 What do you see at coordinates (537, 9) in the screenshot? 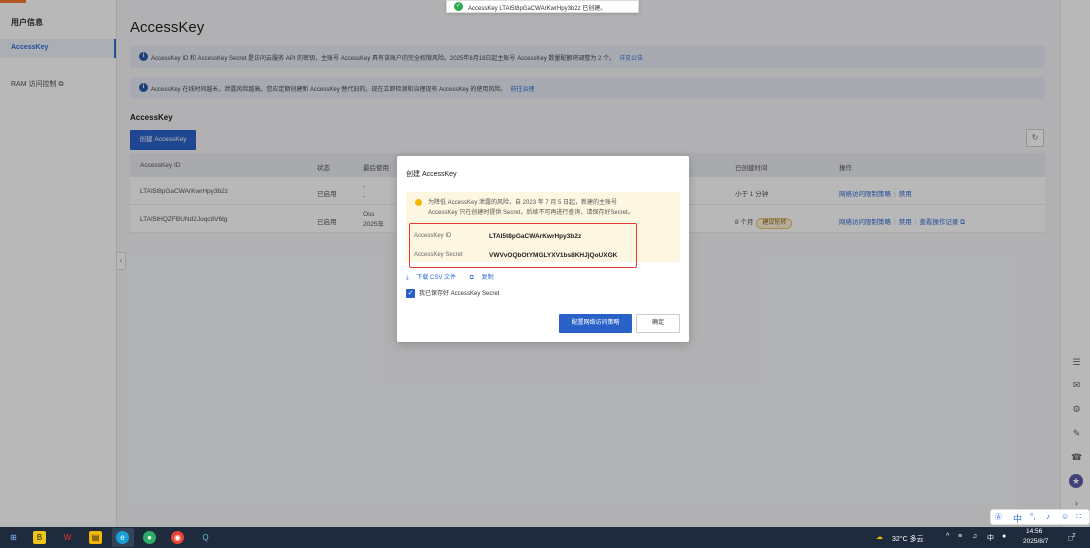
I see `toast-text: AccessKey LTAI5t8pGaCWArKwrHpy3b2z 已创建。` at bounding box center [537, 9].